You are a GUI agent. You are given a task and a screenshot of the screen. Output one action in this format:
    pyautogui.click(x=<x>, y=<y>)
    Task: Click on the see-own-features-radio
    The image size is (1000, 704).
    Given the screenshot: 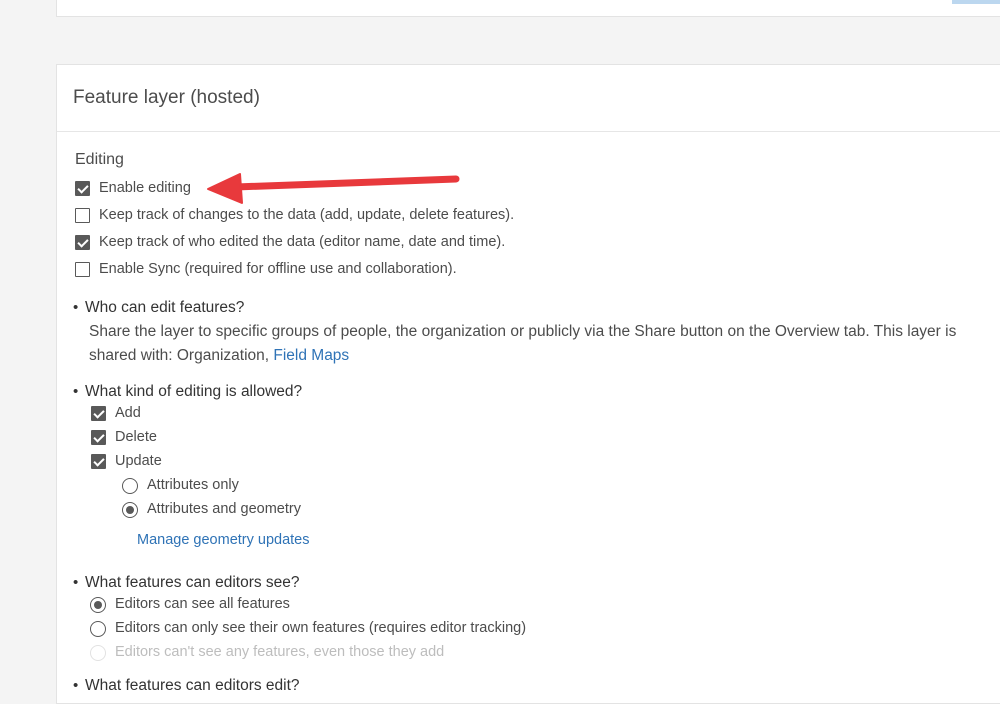 What is the action you would take?
    pyautogui.click(x=98, y=629)
    